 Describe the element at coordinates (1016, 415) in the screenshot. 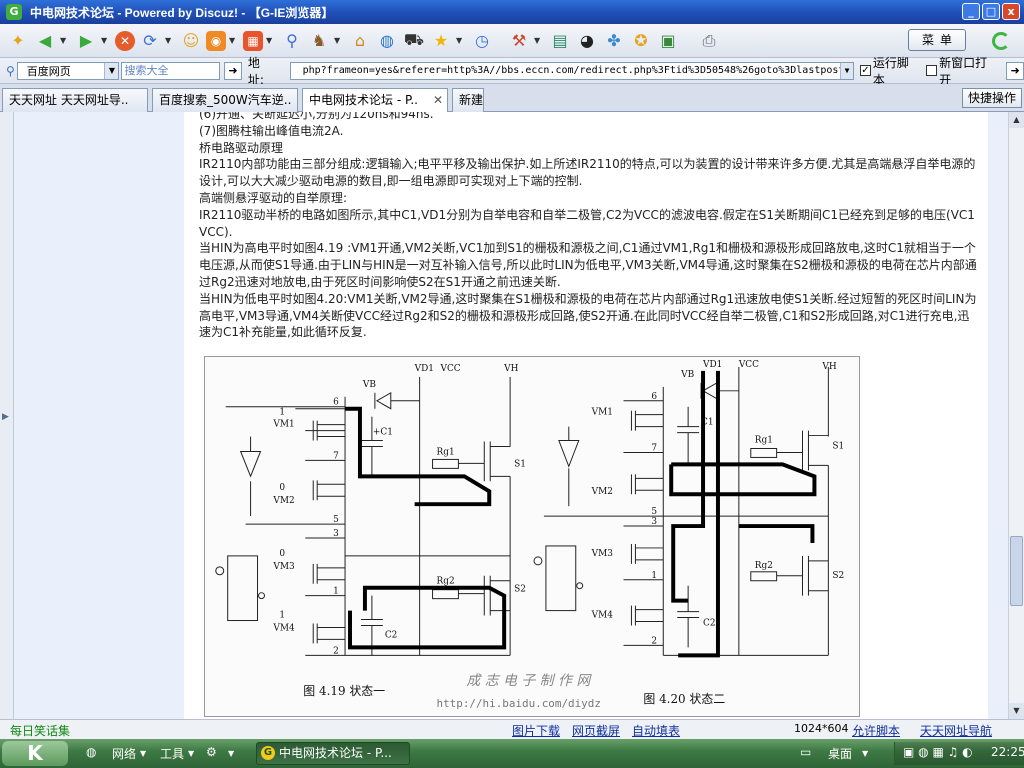

I see `vertical-scrollbar: ▲ ▼` at that location.